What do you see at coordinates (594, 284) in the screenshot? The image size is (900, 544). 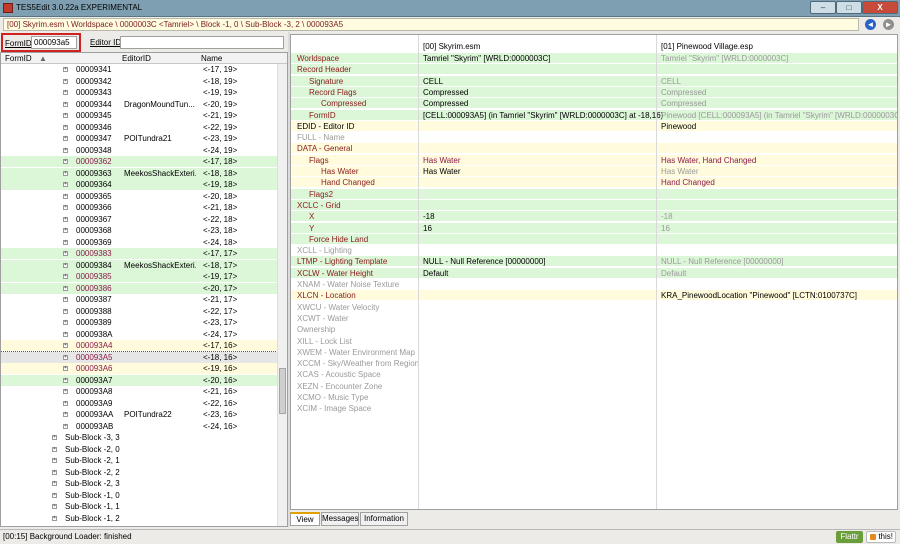 I see `view-row: XNAM - Water Noise Texture` at bounding box center [594, 284].